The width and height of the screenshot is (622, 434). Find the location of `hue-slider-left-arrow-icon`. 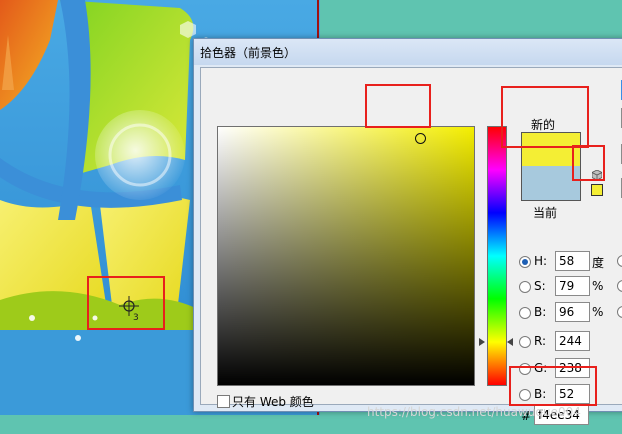

hue-slider-left-arrow-icon is located at coordinates (482, 342).